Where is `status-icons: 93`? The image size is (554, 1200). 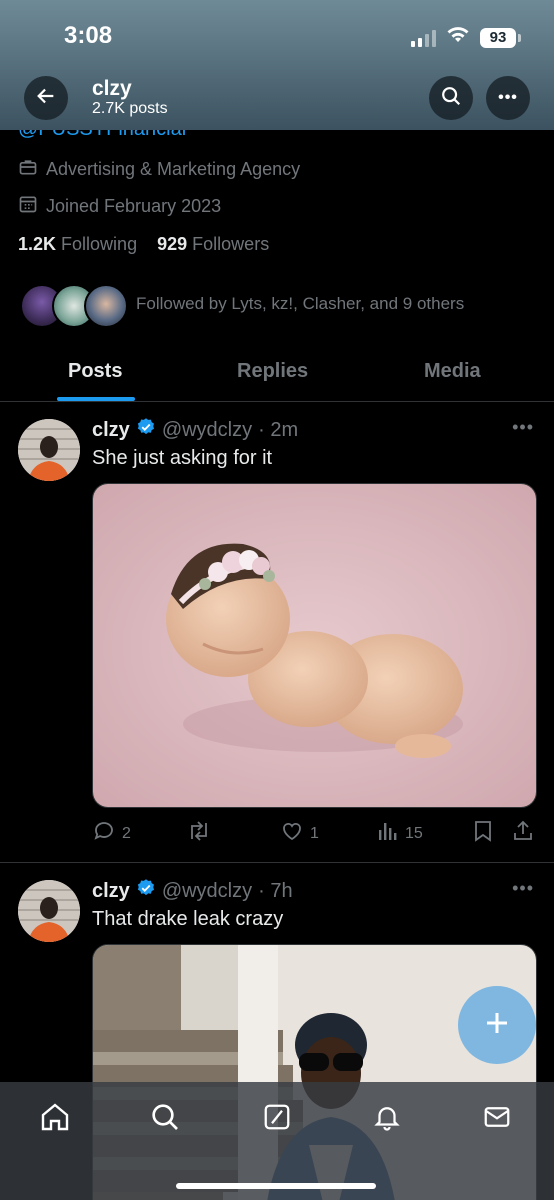 status-icons: 93 is located at coordinates (466, 37).